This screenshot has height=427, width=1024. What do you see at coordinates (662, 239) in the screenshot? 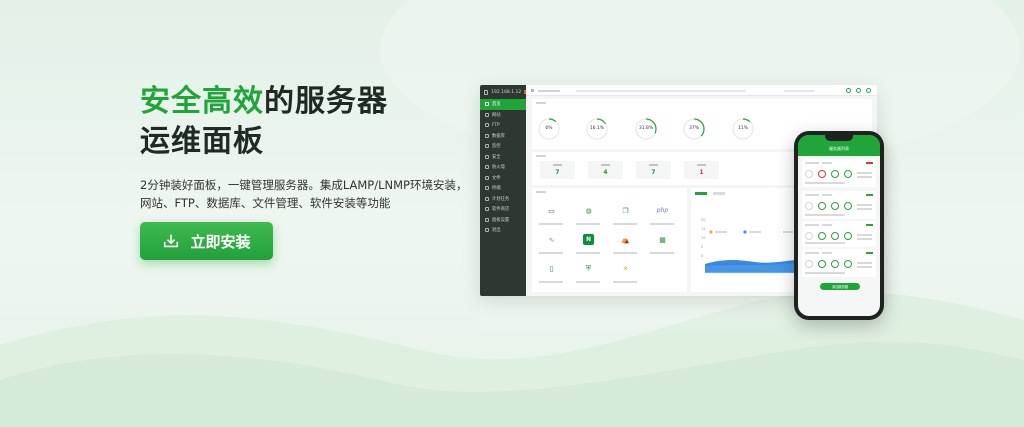
I see `grid-icon: ▦` at bounding box center [662, 239].